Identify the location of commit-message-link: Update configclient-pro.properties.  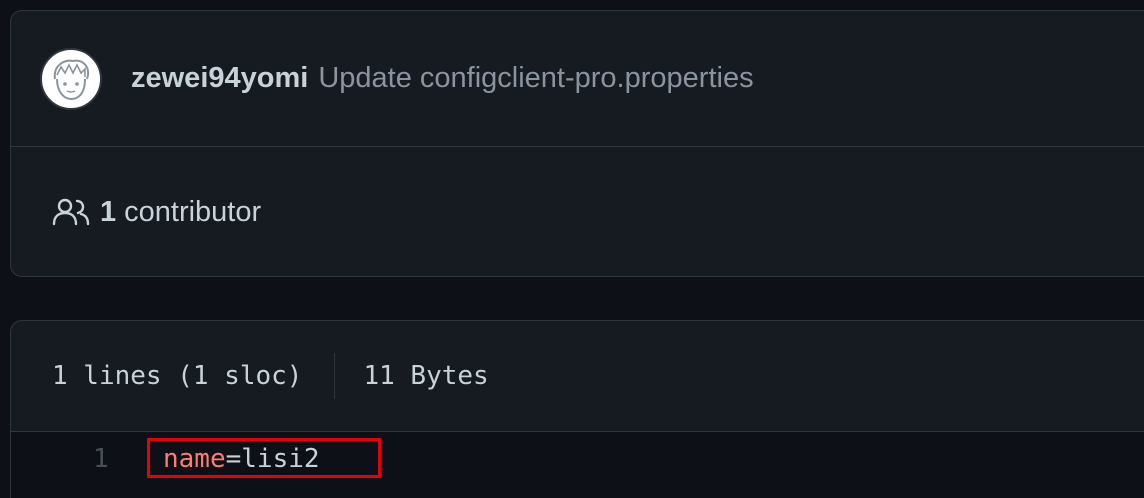
(535, 78).